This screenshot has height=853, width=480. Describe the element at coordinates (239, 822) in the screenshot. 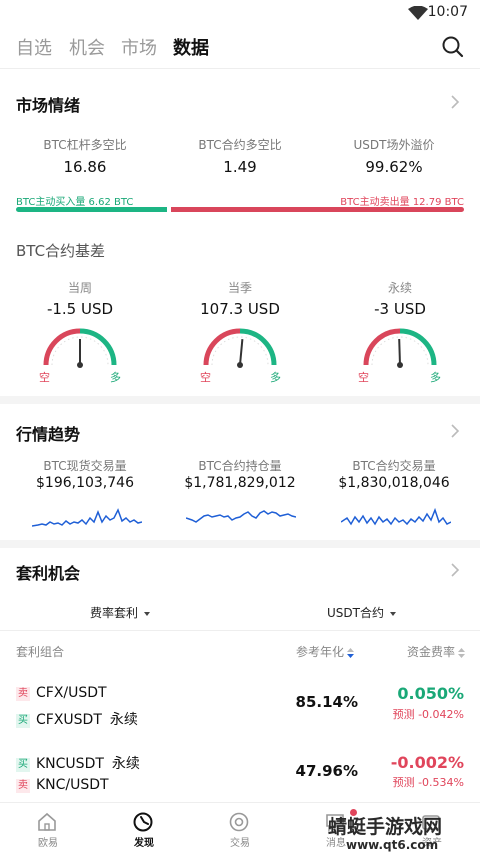

I see `trade-icon` at that location.